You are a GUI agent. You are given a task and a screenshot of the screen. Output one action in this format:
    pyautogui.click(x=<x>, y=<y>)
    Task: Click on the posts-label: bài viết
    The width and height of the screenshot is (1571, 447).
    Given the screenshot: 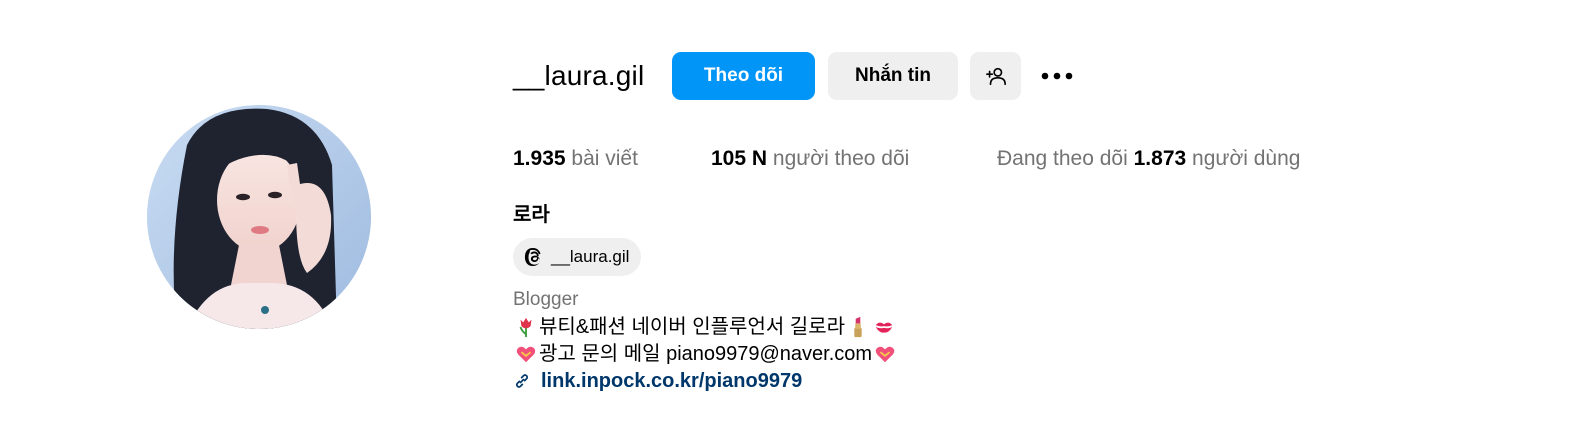 What is the action you would take?
    pyautogui.click(x=604, y=158)
    